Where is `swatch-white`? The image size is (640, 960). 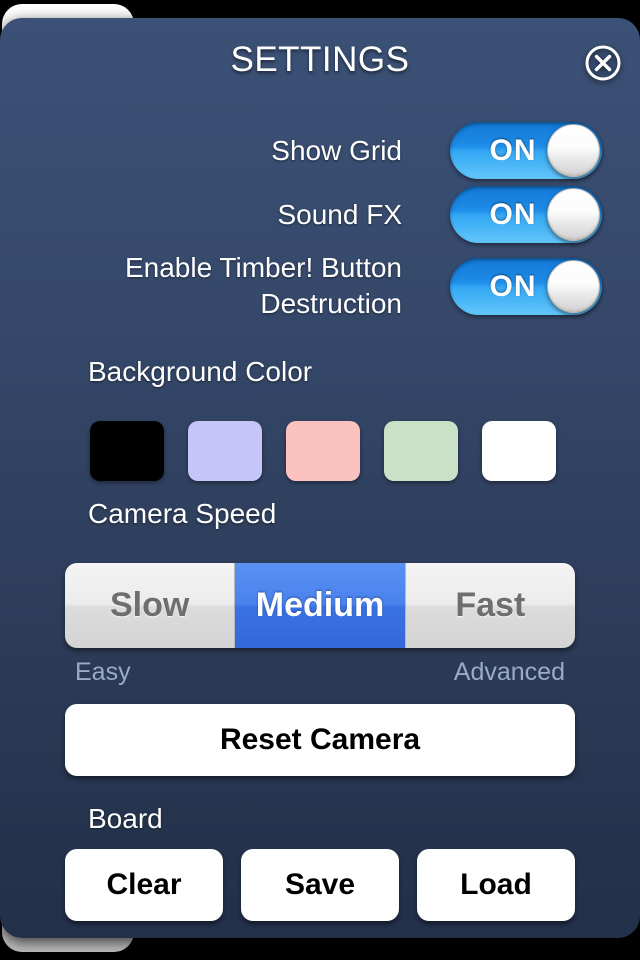
swatch-white is located at coordinates (519, 451).